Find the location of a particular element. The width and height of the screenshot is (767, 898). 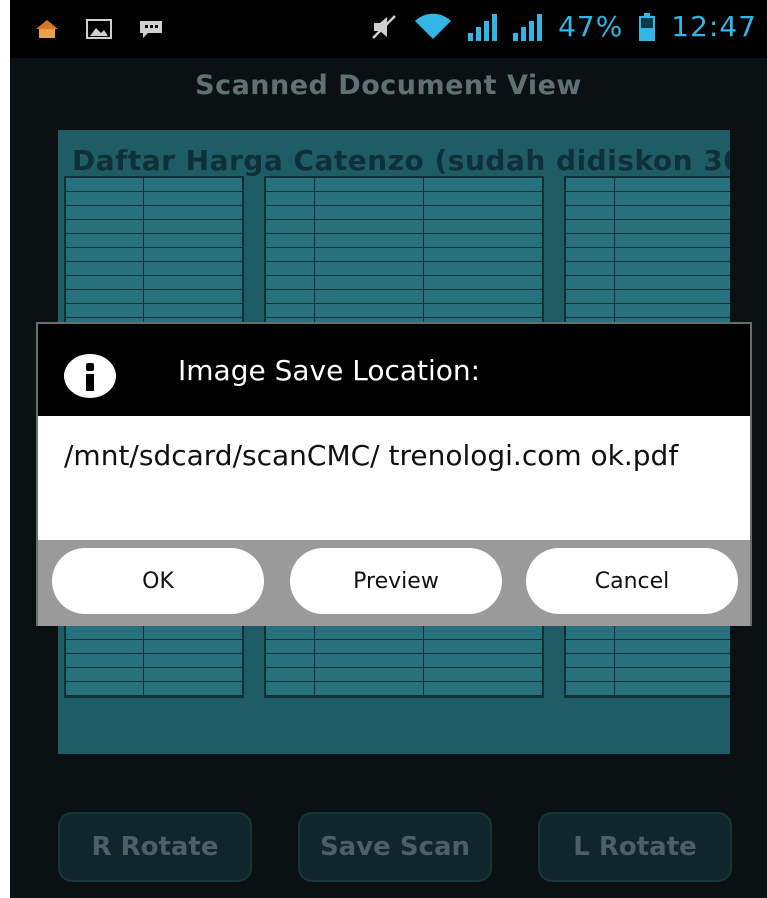

preview-button: Preview is located at coordinates (396, 581).